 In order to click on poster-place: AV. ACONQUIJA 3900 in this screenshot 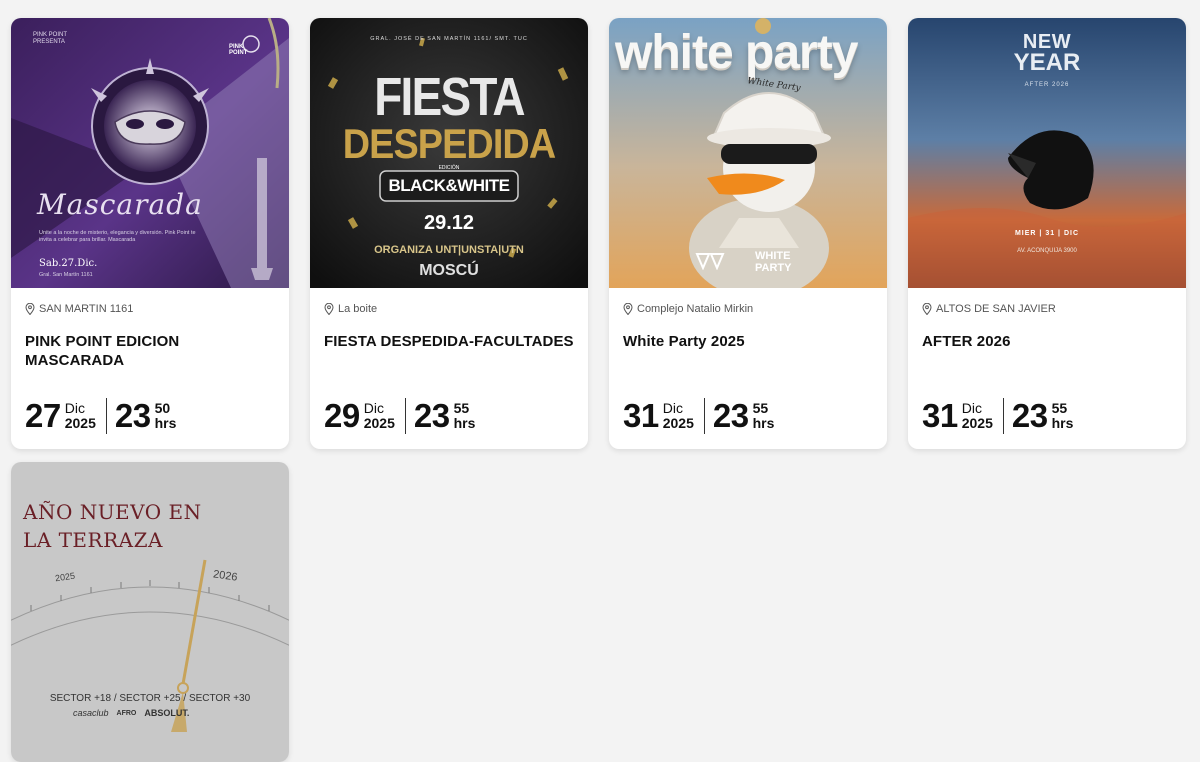, I will do `click(1047, 251)`.